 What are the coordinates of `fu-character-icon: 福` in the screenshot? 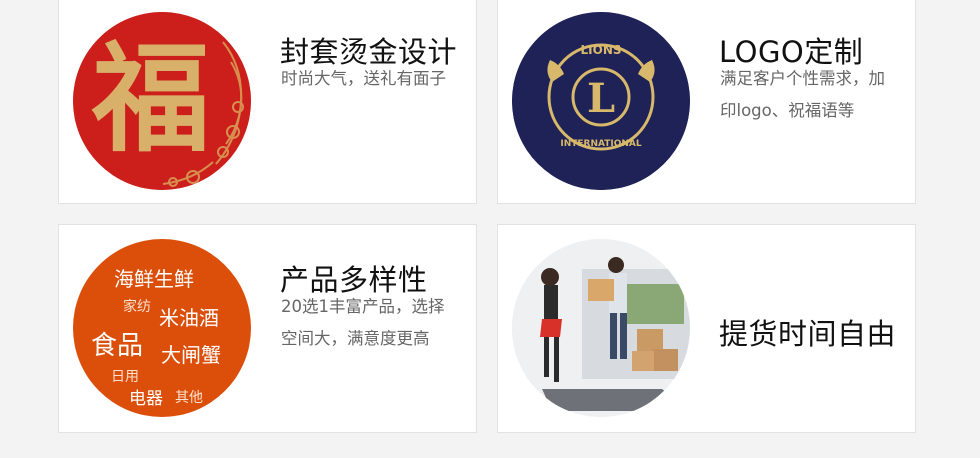 It's located at (162, 101).